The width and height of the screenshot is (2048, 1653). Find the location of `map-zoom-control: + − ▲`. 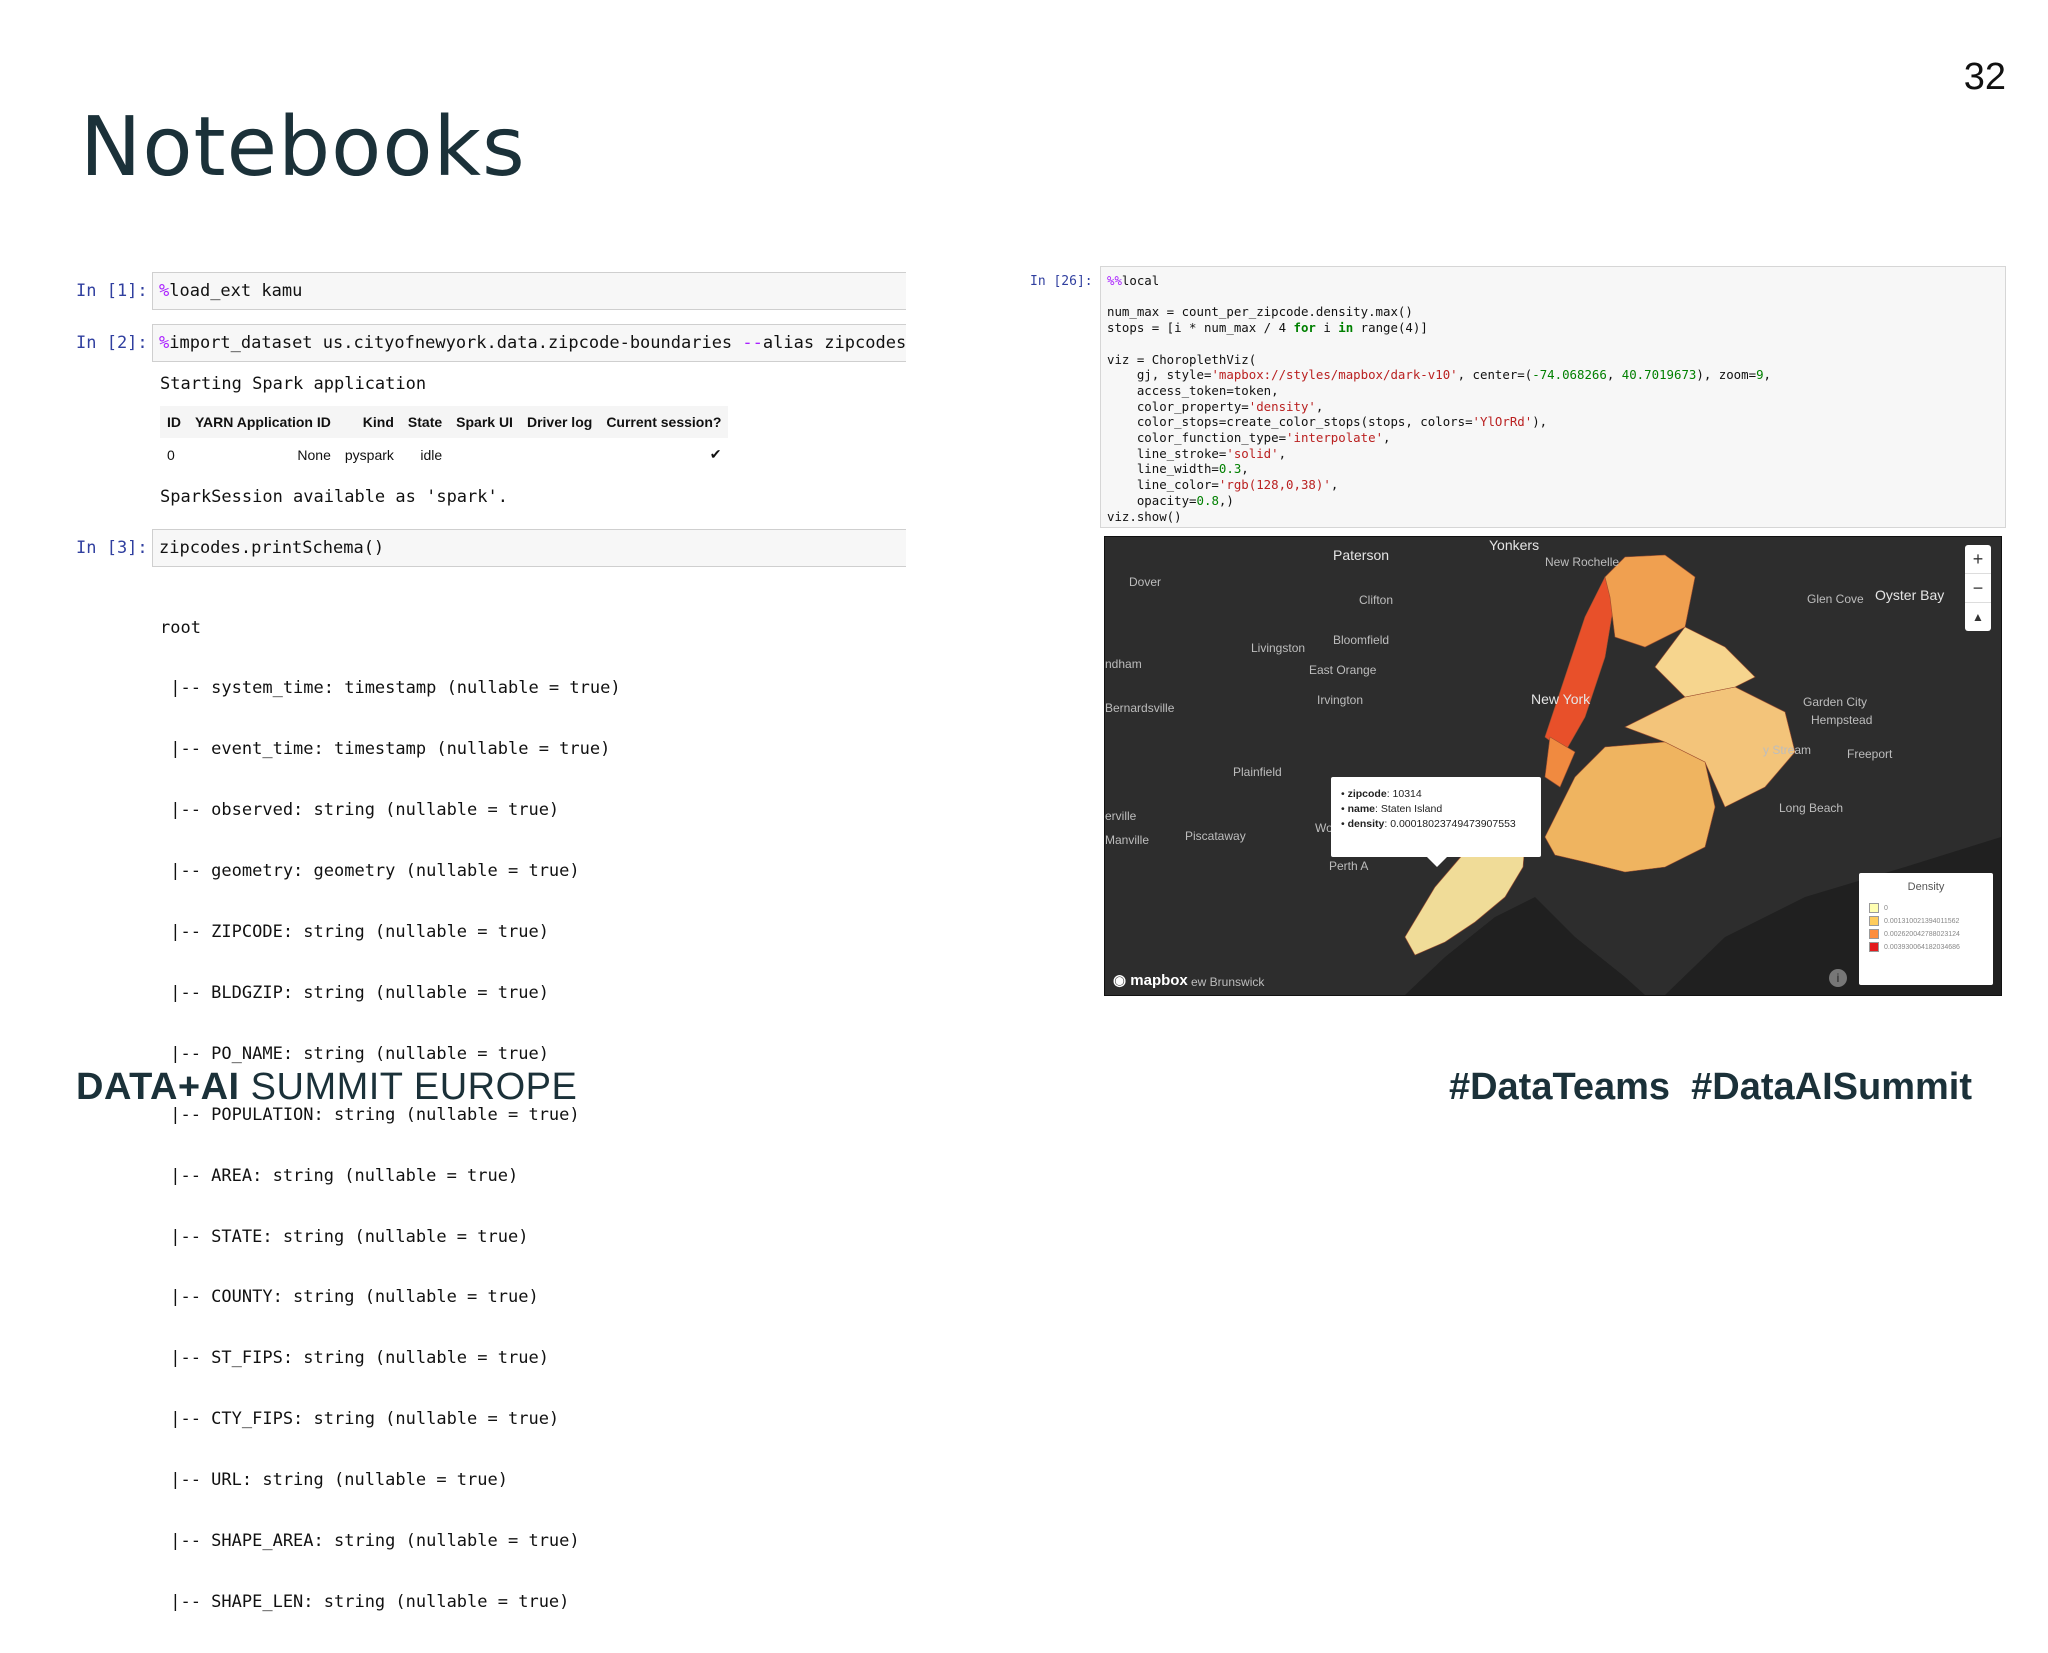

map-zoom-control: + − ▲ is located at coordinates (1978, 588).